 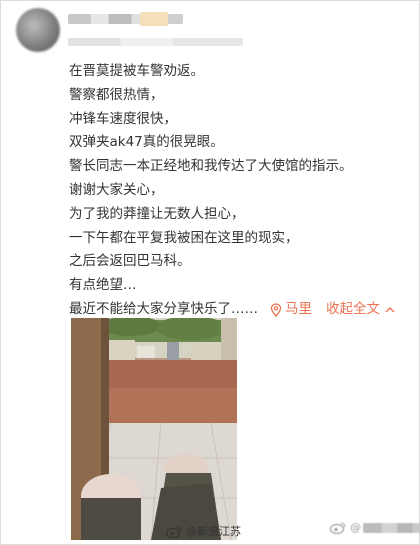 I want to click on watermark-blurred-text: @, so click(x=355, y=527).